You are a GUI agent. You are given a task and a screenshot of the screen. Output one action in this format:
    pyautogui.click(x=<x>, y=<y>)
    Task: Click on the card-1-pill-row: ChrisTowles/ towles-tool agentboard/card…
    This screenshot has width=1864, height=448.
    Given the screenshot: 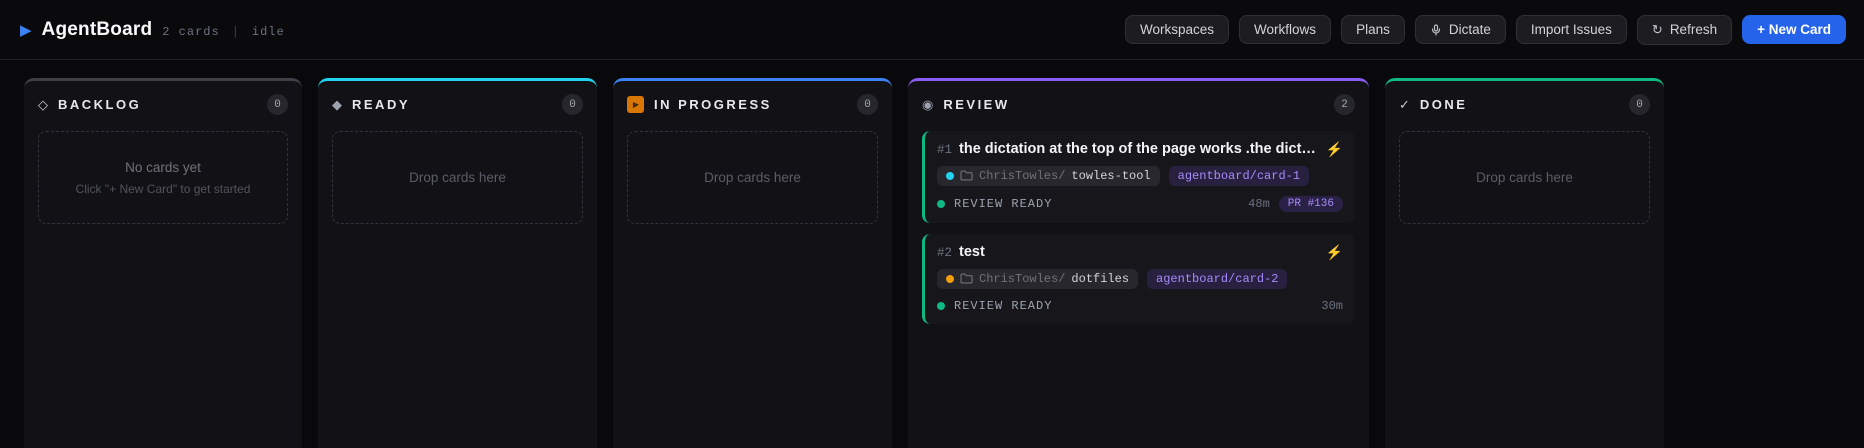 What is the action you would take?
    pyautogui.click(x=1140, y=175)
    